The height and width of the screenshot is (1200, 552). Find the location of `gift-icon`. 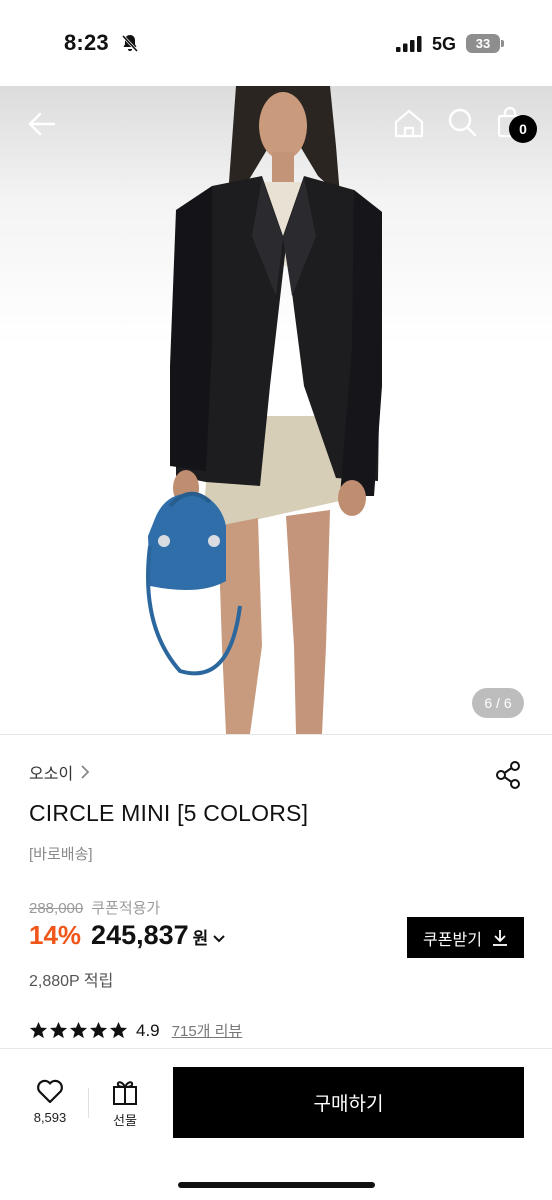

gift-icon is located at coordinates (125, 1093).